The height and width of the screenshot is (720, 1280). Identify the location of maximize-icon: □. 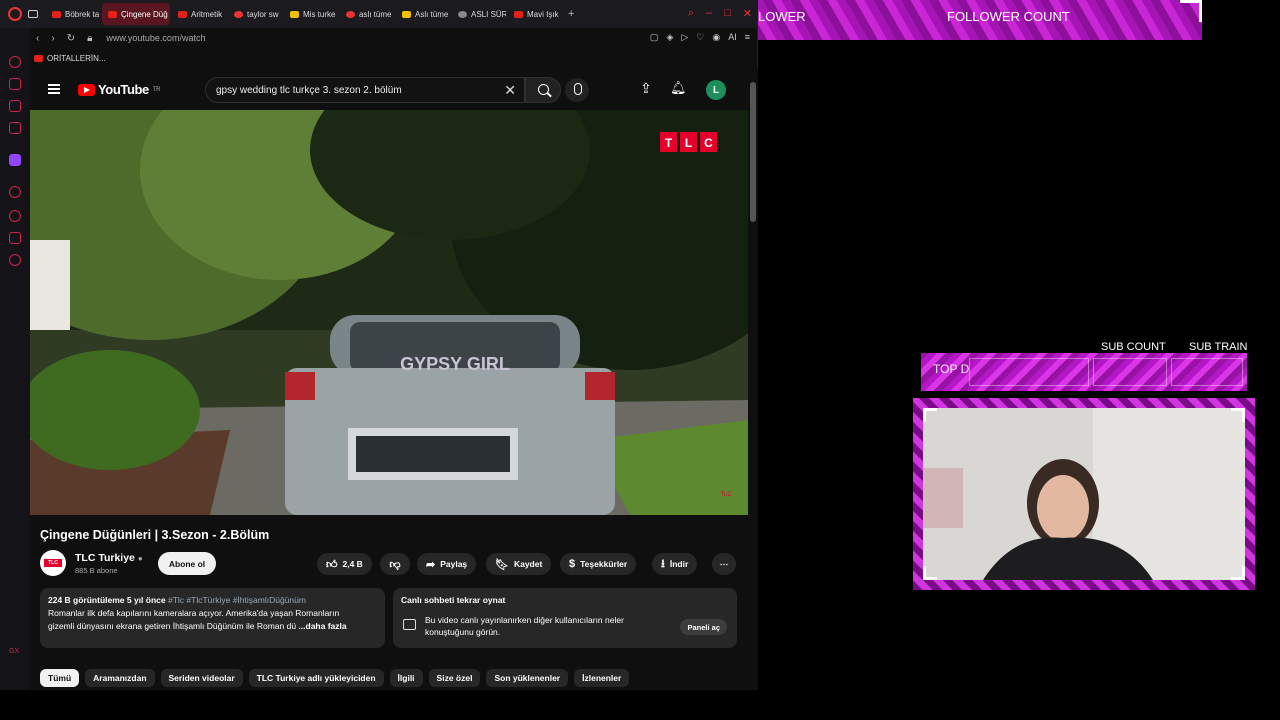
(727, 13).